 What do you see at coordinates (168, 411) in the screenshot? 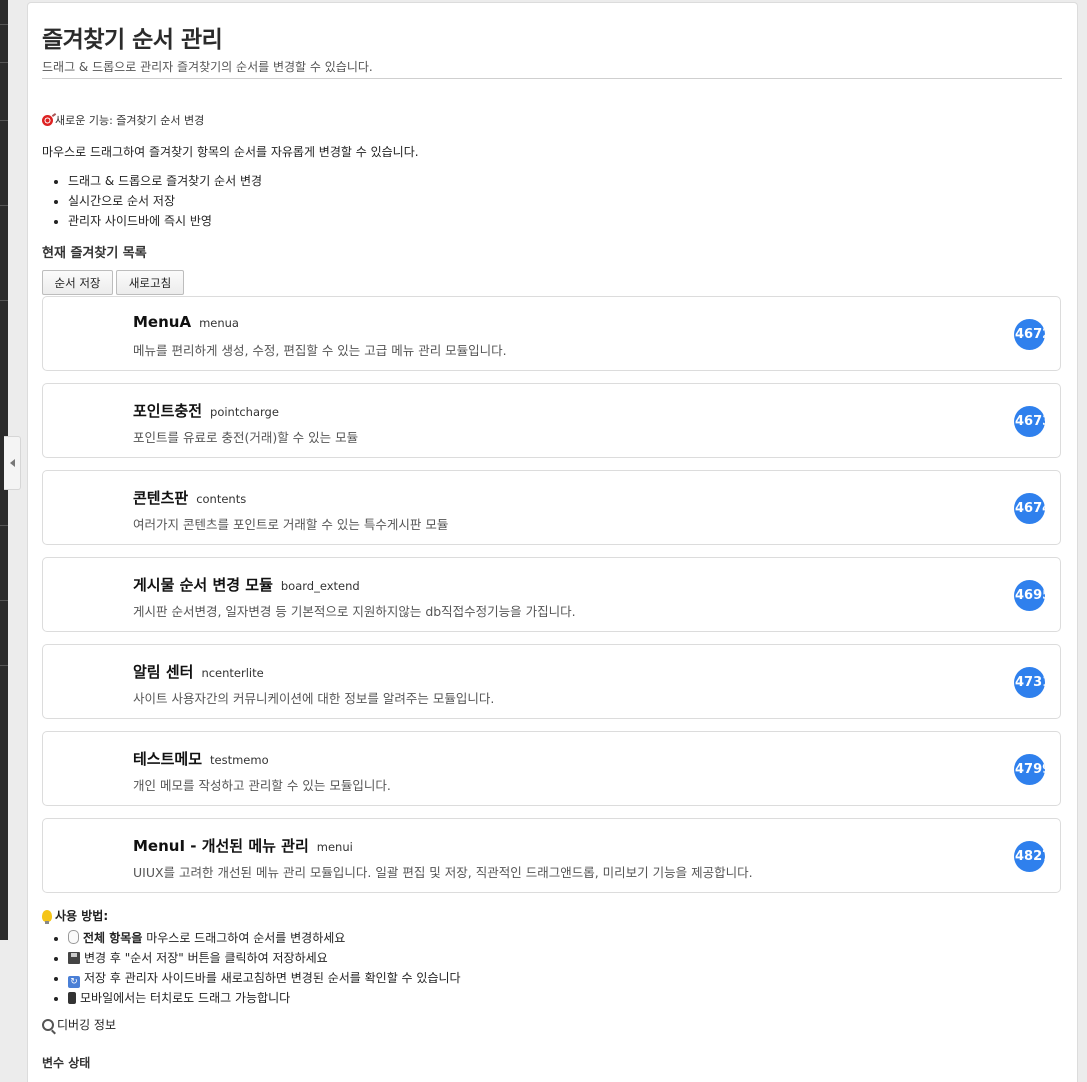
I see `item-name: 포인트충전` at bounding box center [168, 411].